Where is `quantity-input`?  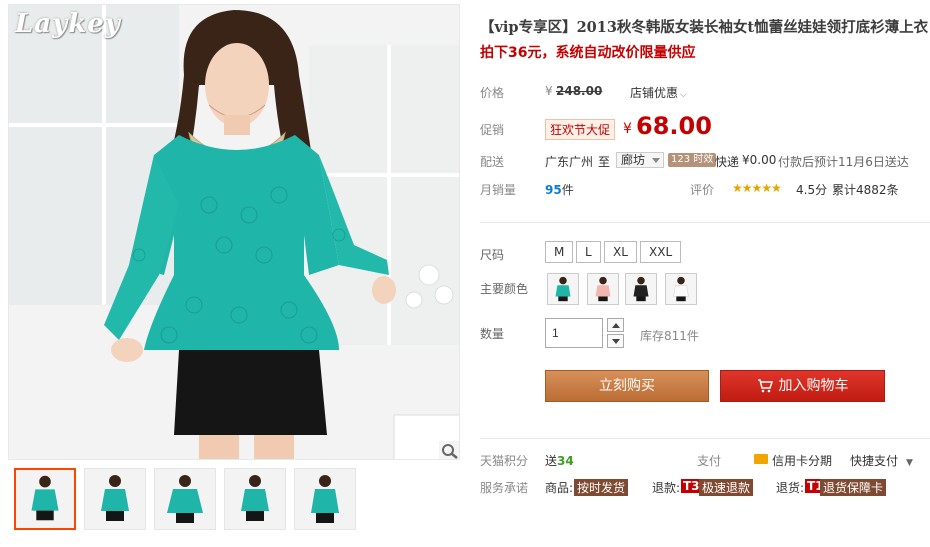 quantity-input is located at coordinates (574, 333).